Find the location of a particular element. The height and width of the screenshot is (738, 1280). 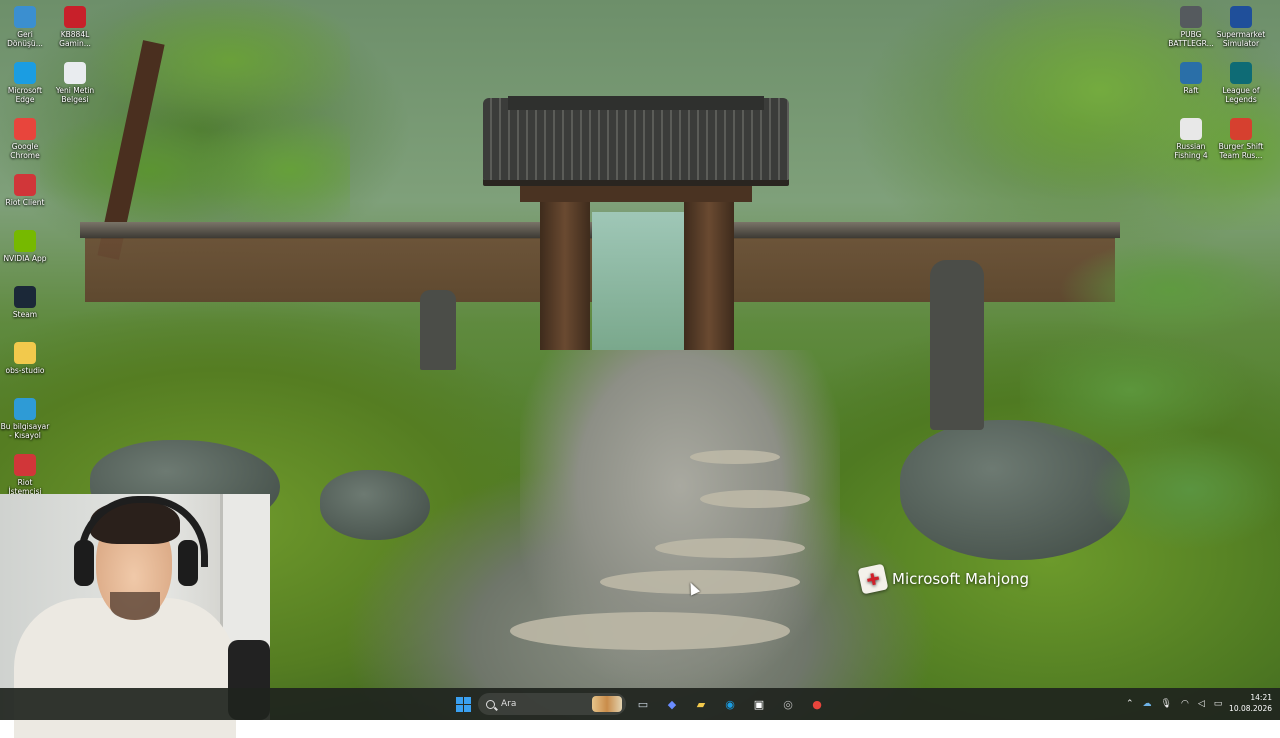

search-highlight-icon is located at coordinates (607, 704).